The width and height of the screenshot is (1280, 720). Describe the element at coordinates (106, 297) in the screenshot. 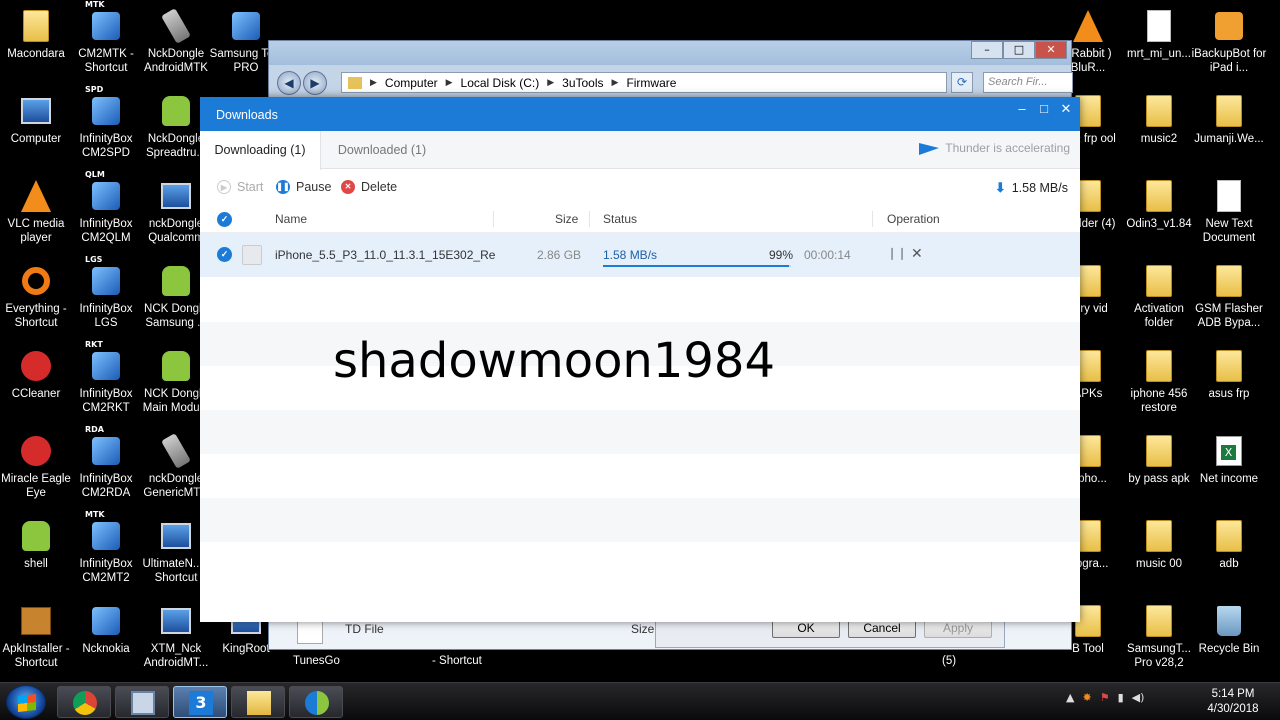

I see `desktop-icon: LGS InfinityBox LGS` at that location.